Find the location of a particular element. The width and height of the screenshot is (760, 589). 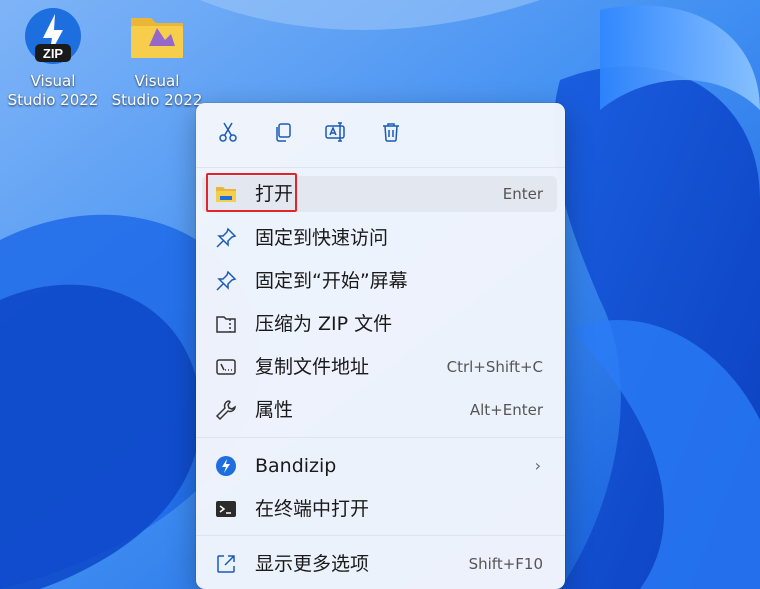

copy-icon is located at coordinates (283, 134).